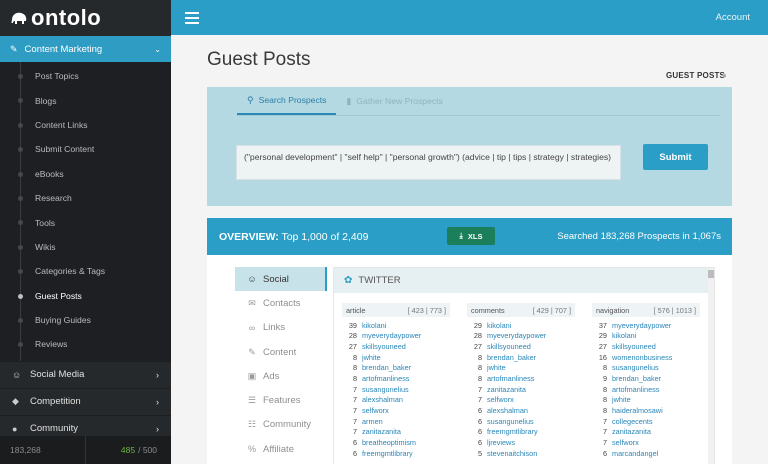 The image size is (768, 464). Describe the element at coordinates (287, 425) in the screenshot. I see `results-nav-label: Community` at that location.